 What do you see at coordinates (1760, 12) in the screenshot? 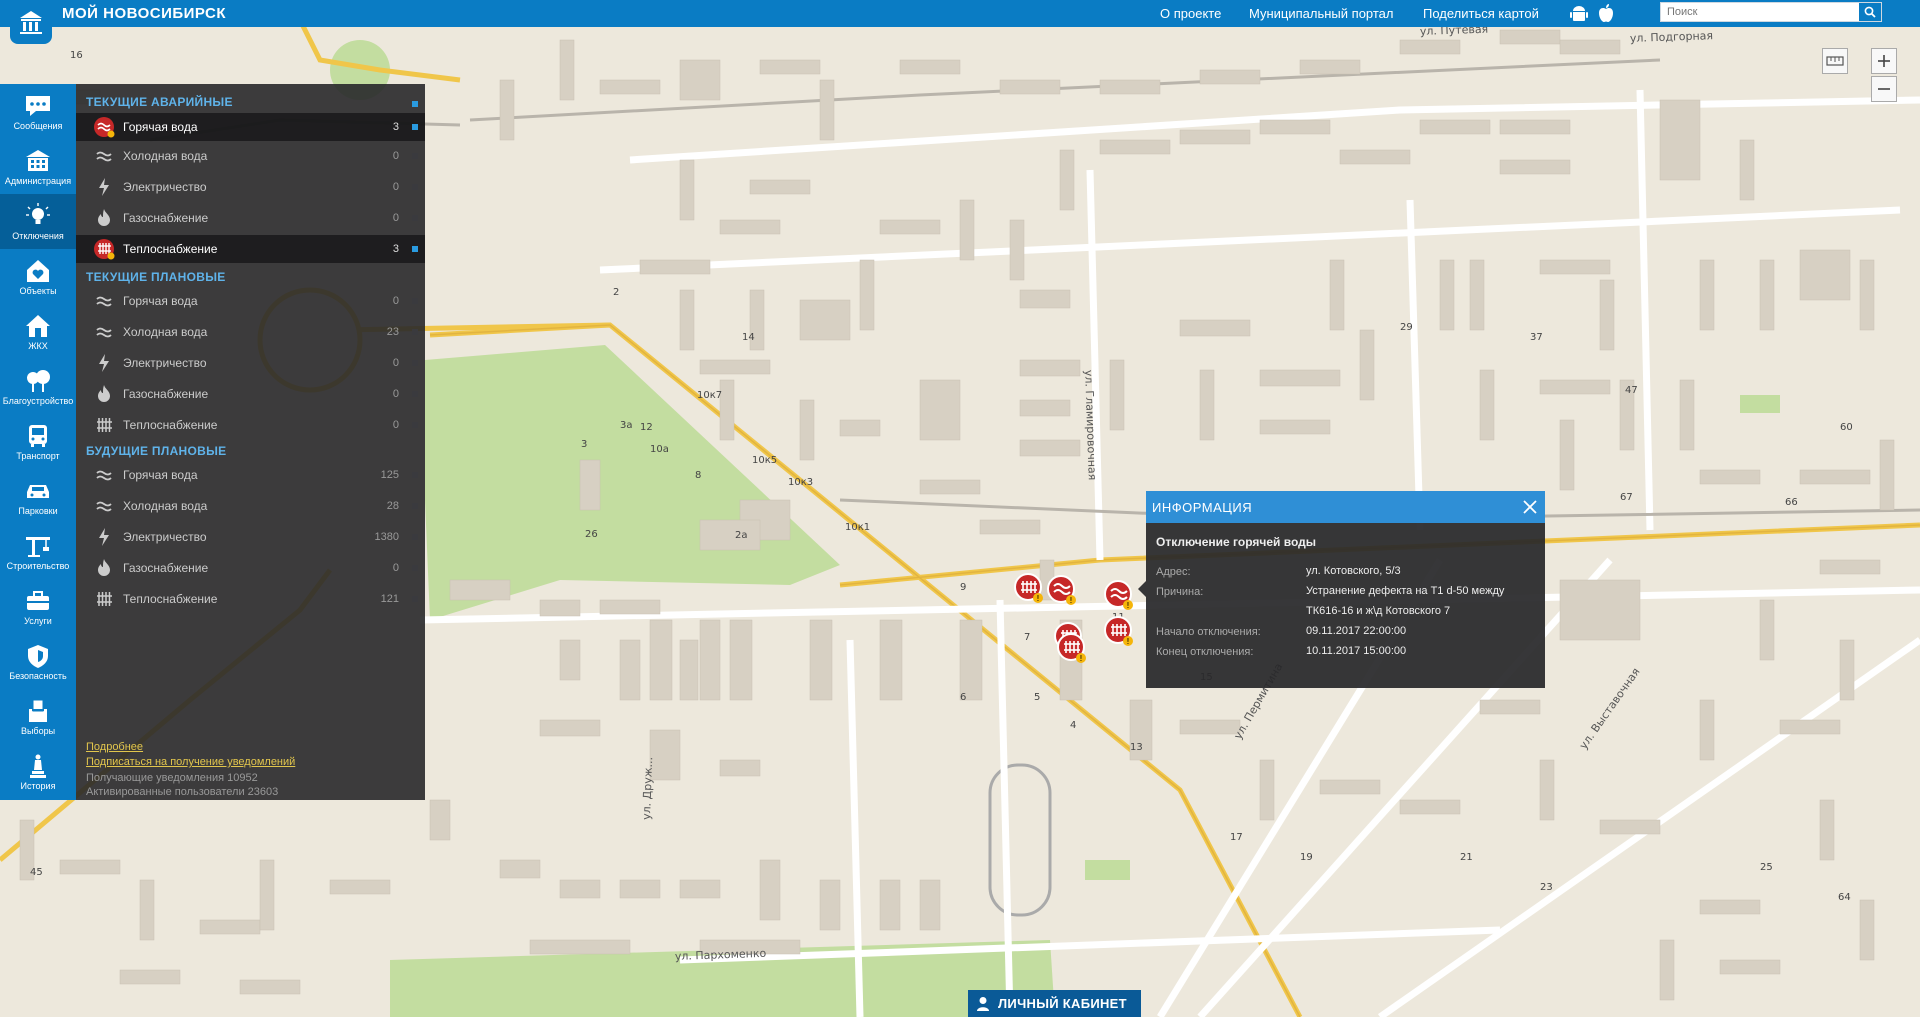
I see `search-input` at bounding box center [1760, 12].